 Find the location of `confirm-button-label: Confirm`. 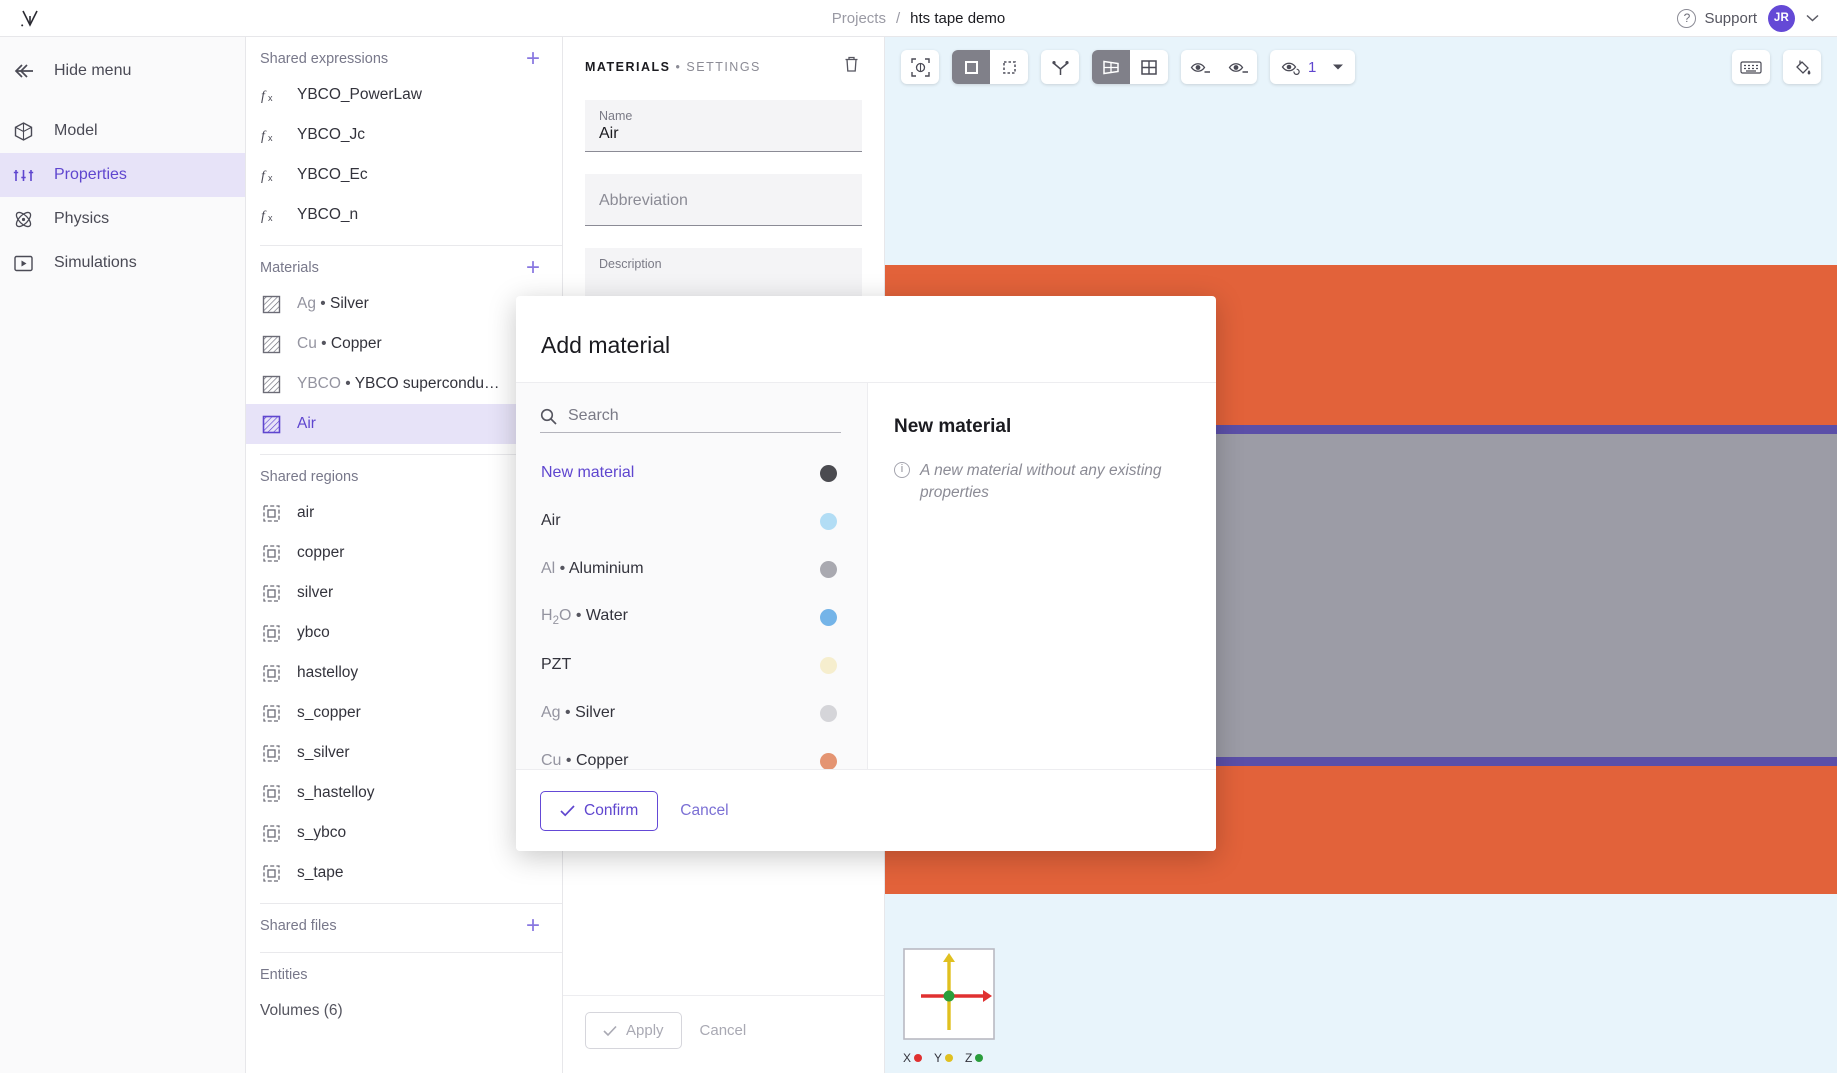

confirm-button-label: Confirm is located at coordinates (611, 810).